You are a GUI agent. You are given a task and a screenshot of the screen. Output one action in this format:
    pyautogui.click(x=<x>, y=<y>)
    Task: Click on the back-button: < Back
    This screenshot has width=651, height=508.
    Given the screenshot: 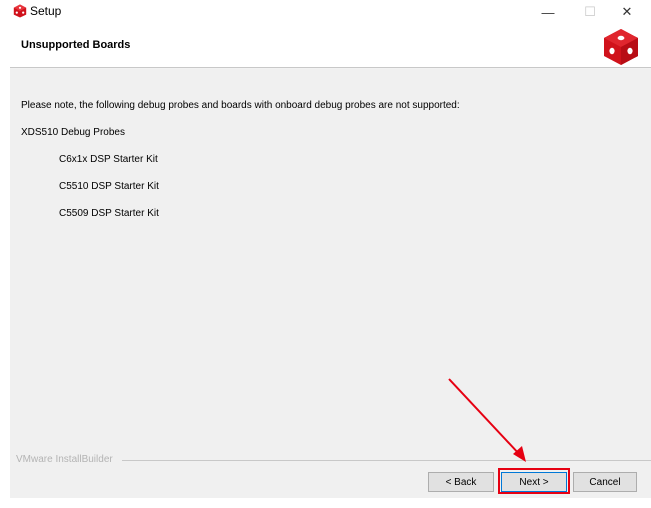 What is the action you would take?
    pyautogui.click(x=461, y=482)
    